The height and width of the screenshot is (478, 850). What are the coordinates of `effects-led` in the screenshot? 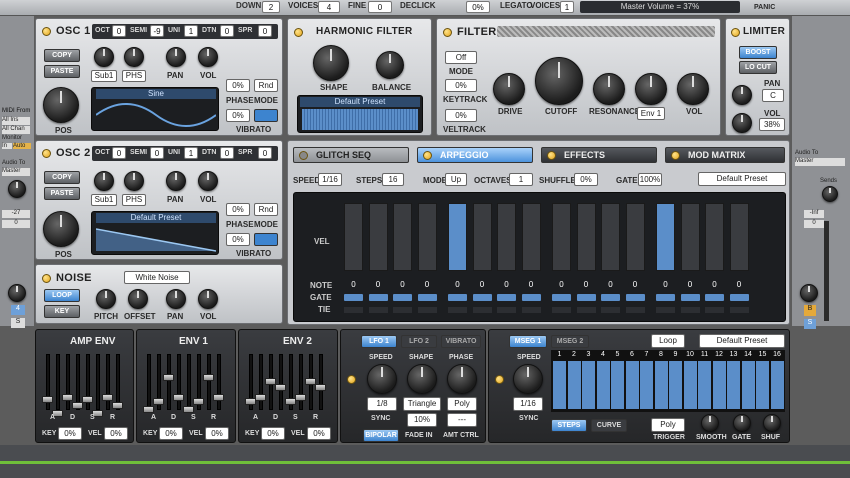 It's located at (551, 155).